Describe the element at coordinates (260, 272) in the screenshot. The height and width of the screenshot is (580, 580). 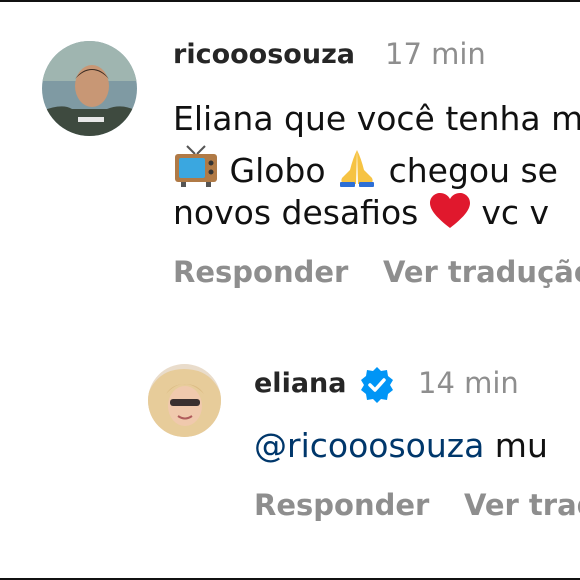
I see `reply-button: Responder` at that location.